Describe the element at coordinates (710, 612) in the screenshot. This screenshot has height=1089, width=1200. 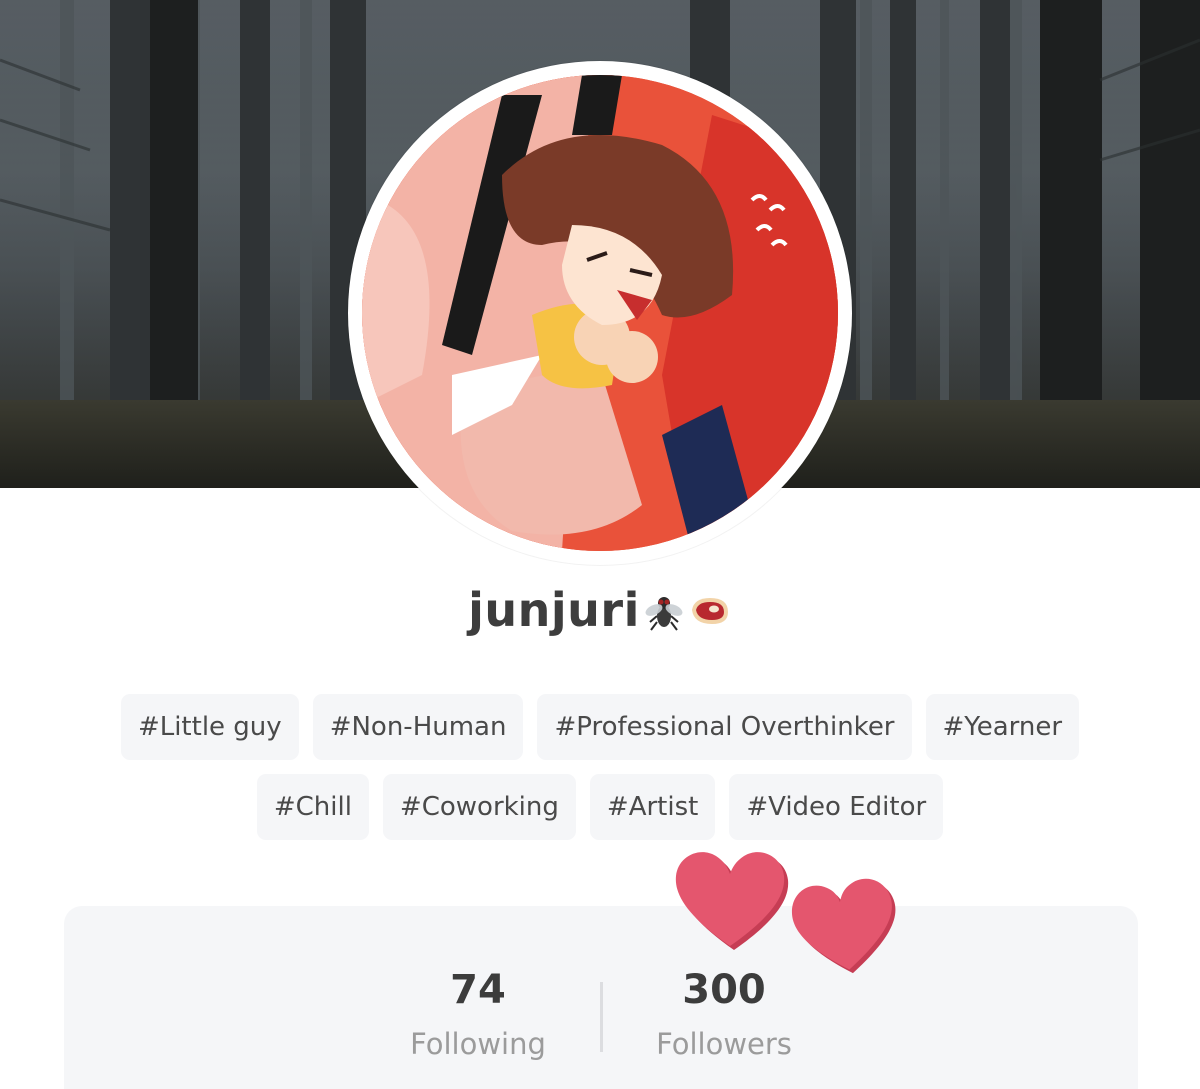
I see `meat-icon` at that location.